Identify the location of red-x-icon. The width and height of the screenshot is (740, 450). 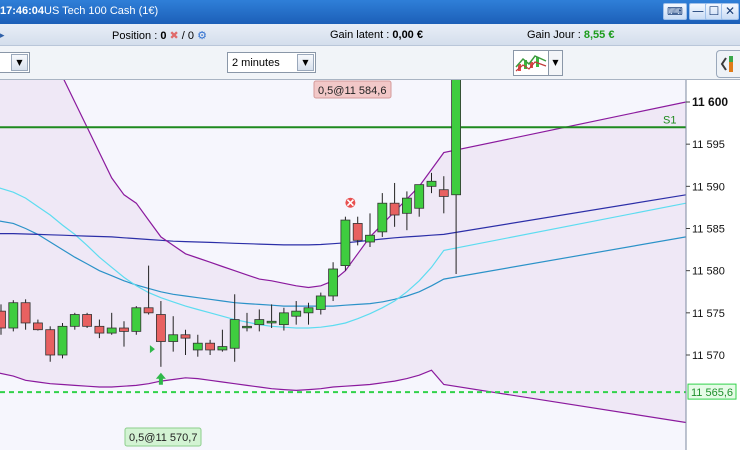
(350, 202).